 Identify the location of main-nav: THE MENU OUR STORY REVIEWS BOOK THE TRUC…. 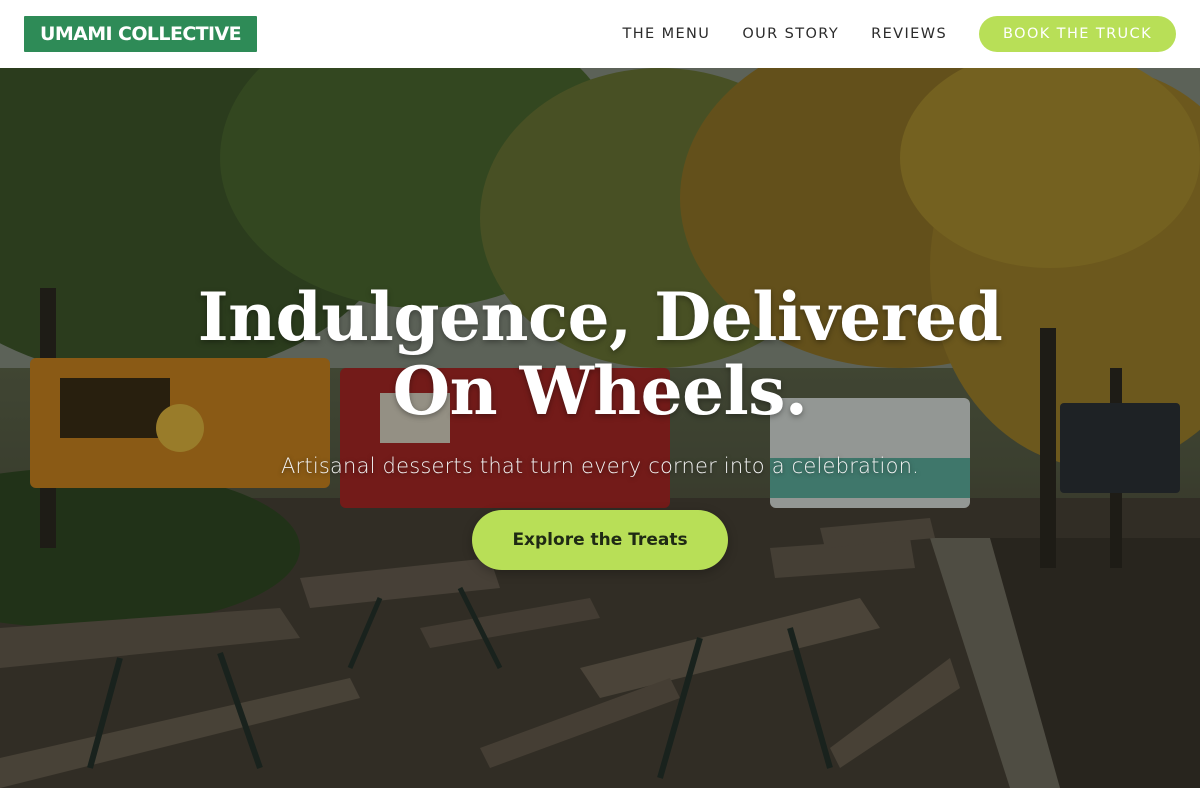
(899, 34).